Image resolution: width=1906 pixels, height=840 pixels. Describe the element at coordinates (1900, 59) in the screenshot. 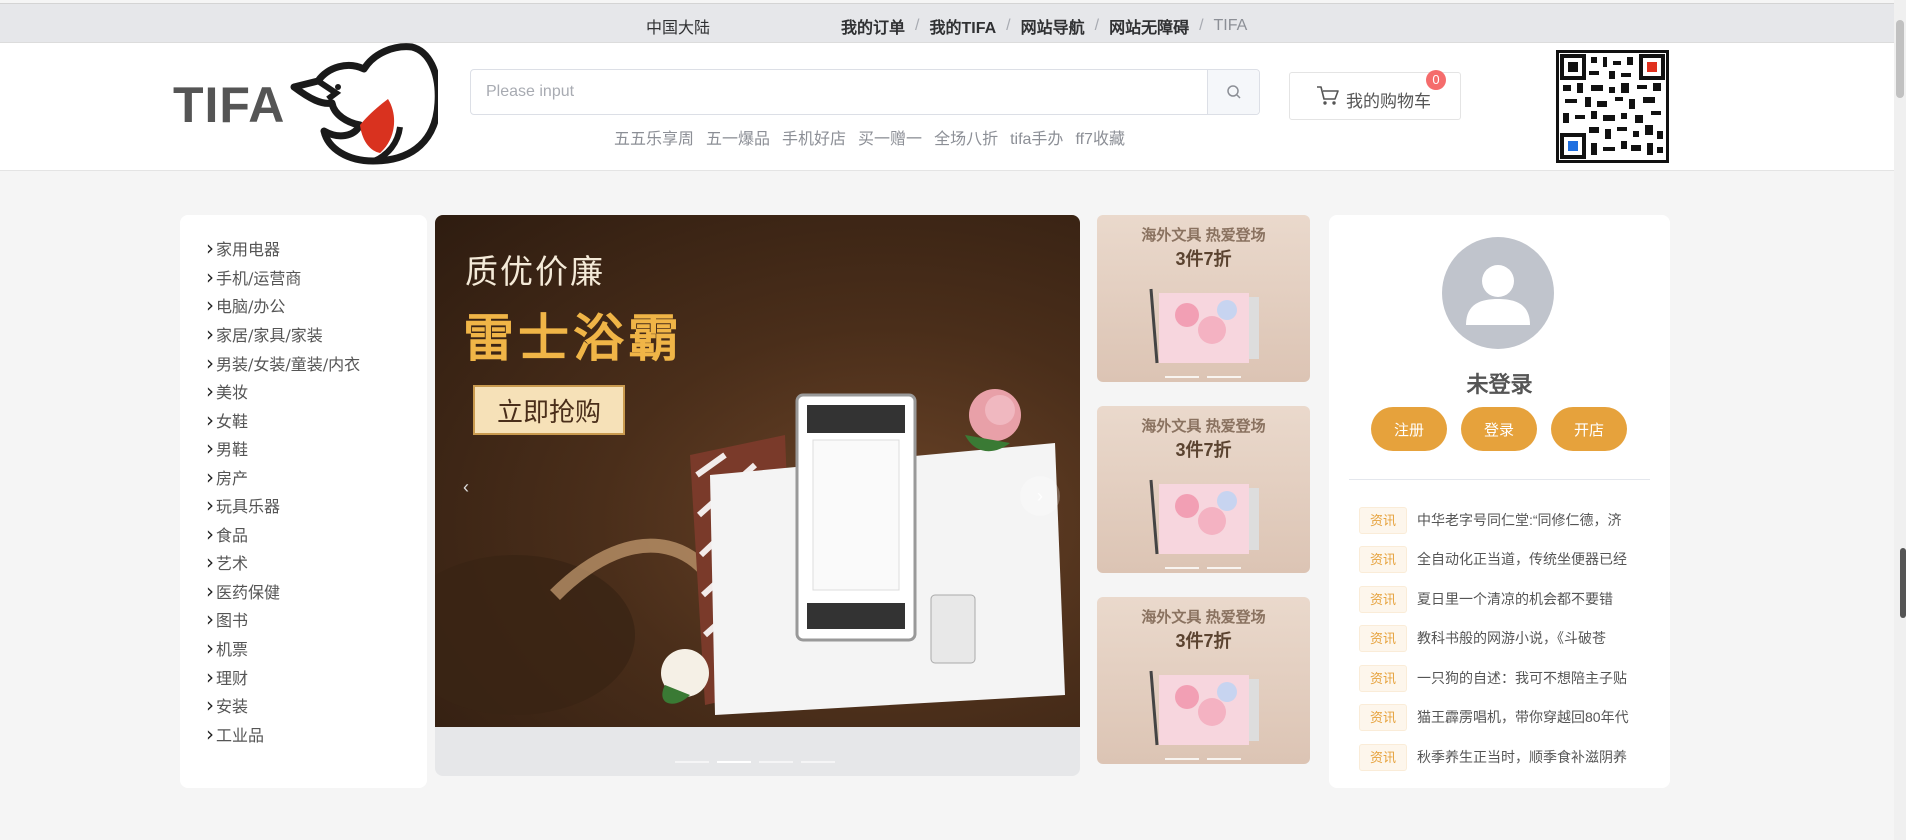

I see `scrollbar-thumb` at that location.